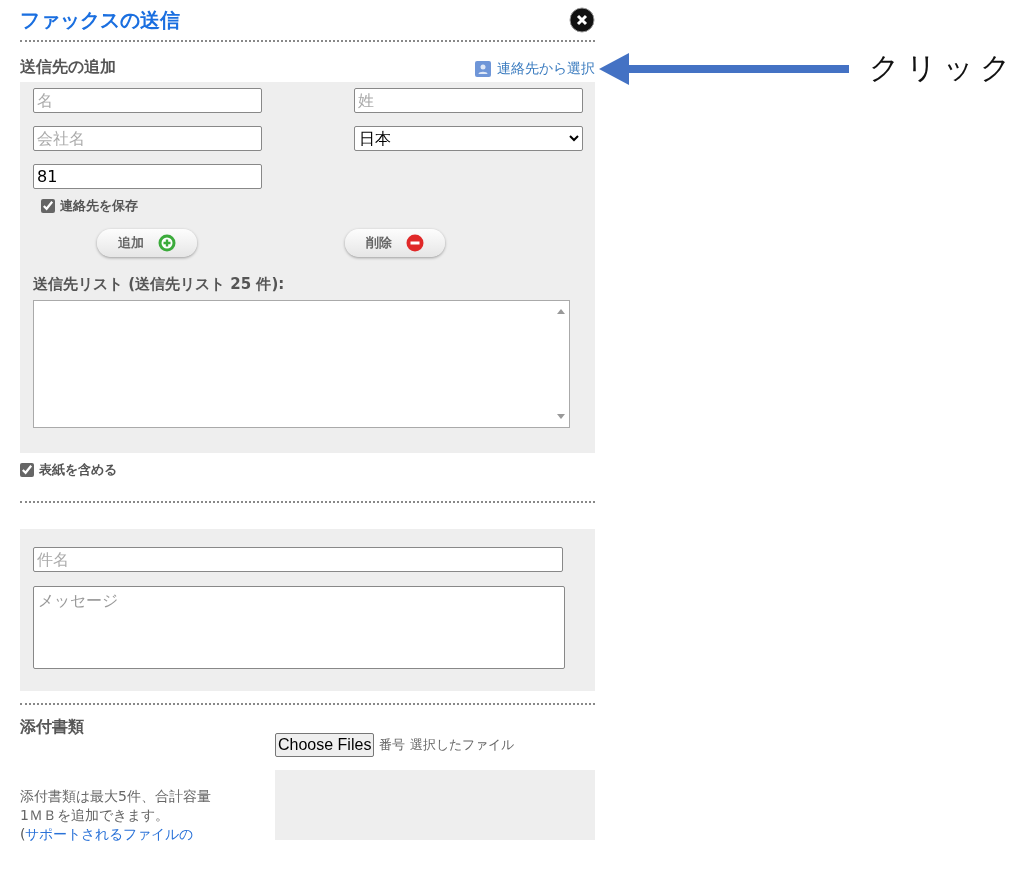 This screenshot has width=1024, height=872. Describe the element at coordinates (99, 206) in the screenshot. I see `checkbox-label: 連絡先を保存` at that location.